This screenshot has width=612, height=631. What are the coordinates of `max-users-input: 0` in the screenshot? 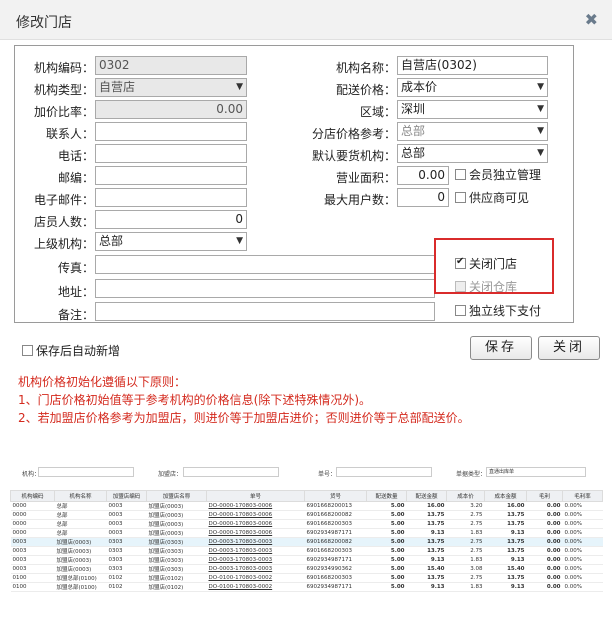 It's located at (423, 197).